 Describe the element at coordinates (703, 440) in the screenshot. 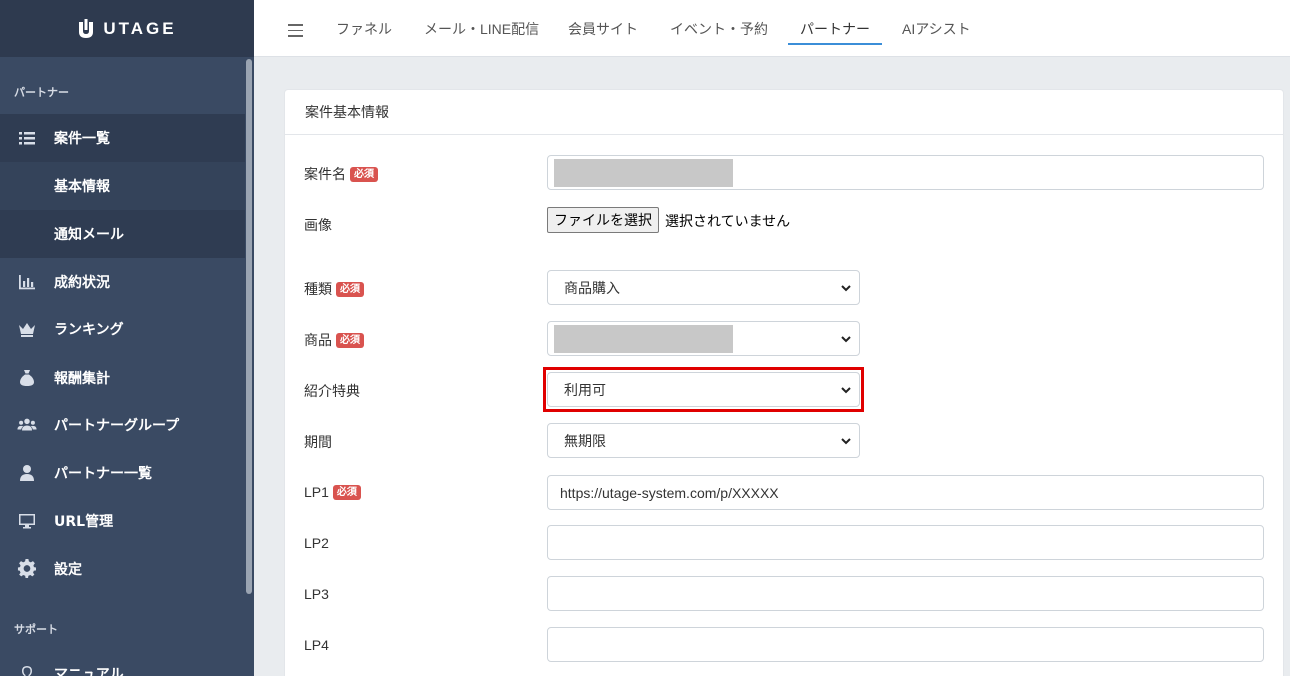

I see `period-select: 無期限` at that location.